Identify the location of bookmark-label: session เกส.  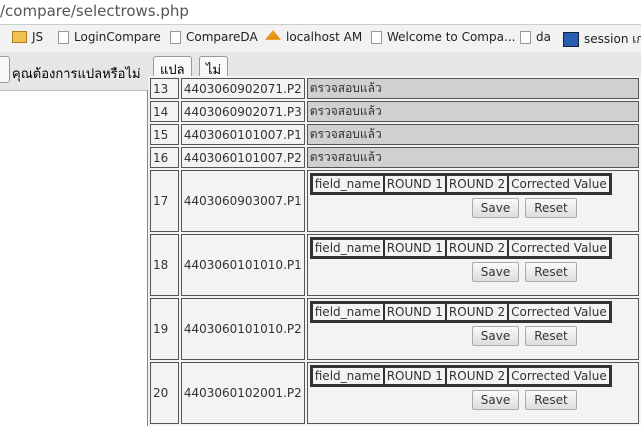
(612, 39).